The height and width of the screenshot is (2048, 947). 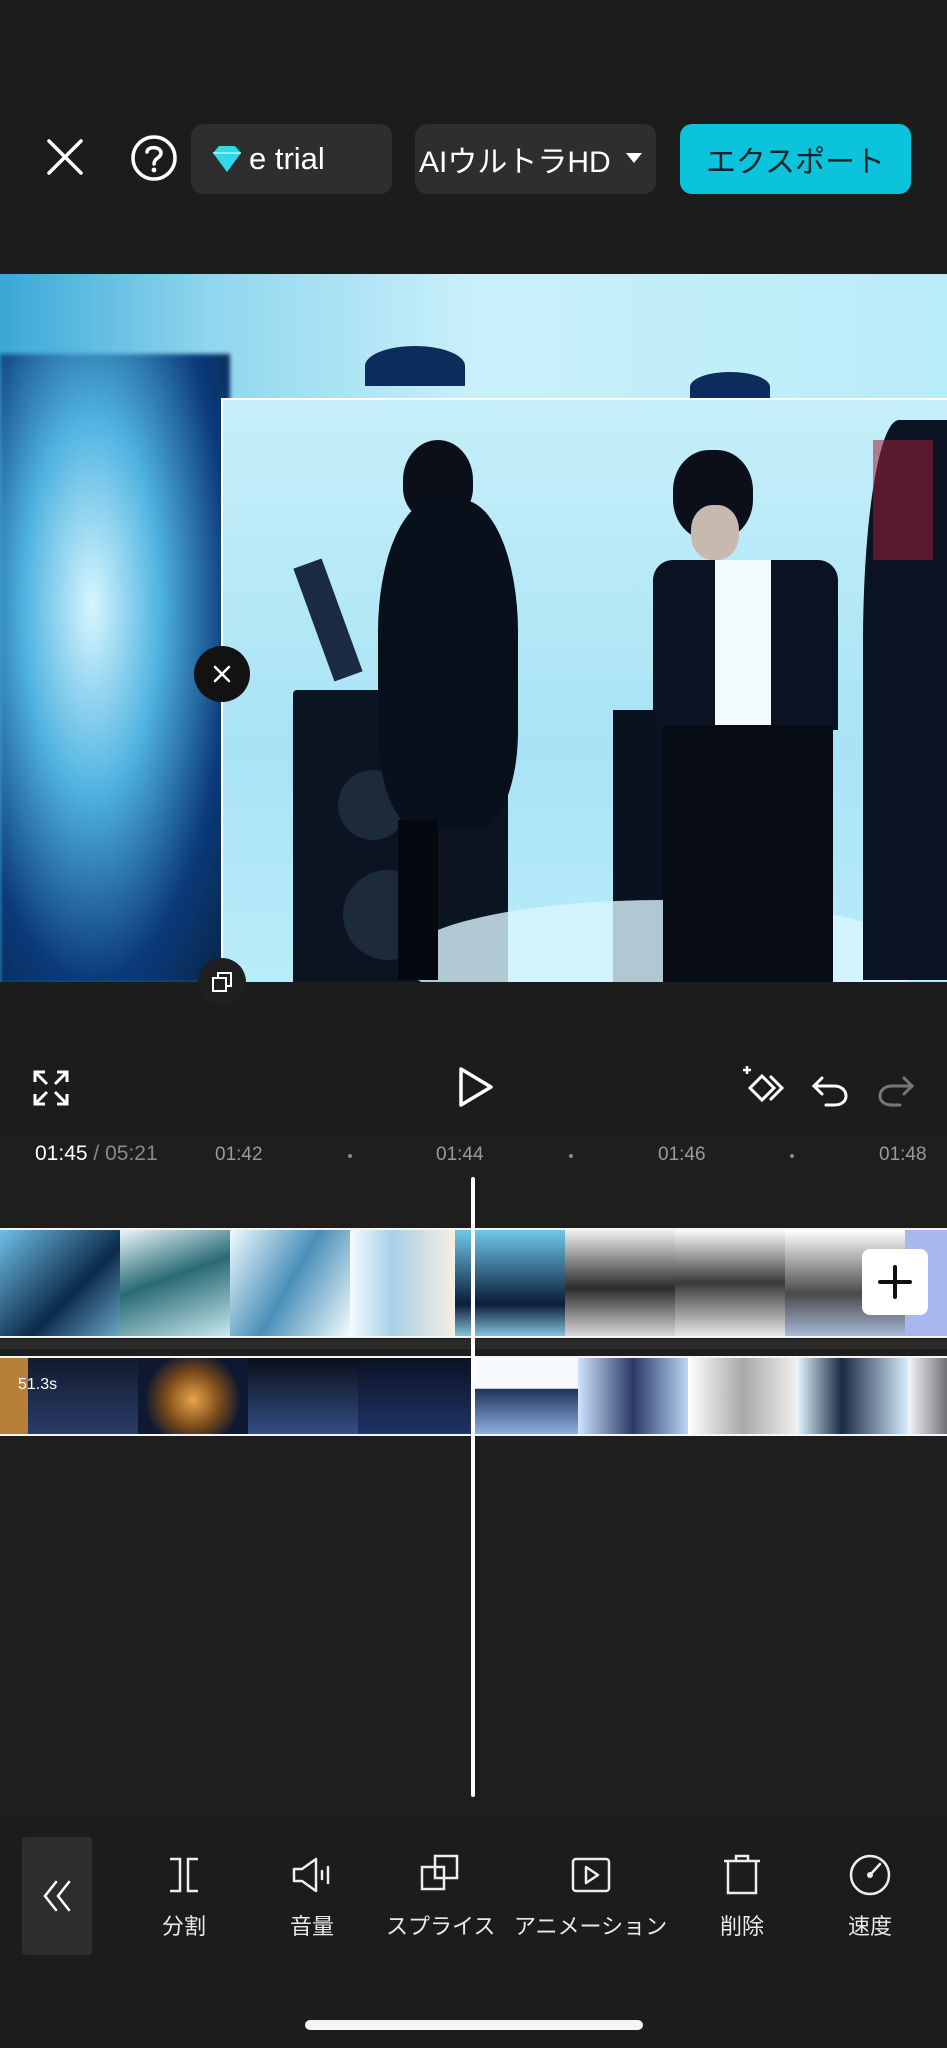 I want to click on volume-icon, so click(x=311, y=1875).